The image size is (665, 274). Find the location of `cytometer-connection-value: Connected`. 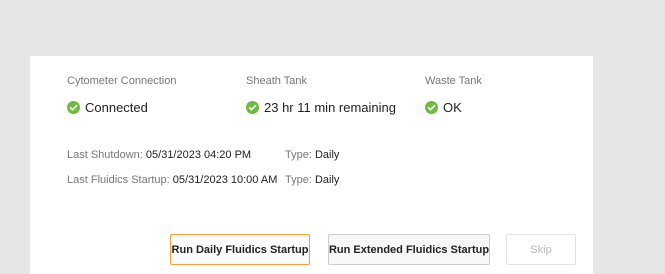

cytometer-connection-value: Connected is located at coordinates (107, 107).